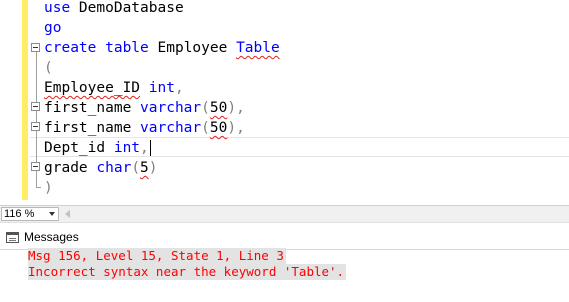 The width and height of the screenshot is (569, 302). Describe the element at coordinates (258, 48) in the screenshot. I see `code-token: Table` at that location.